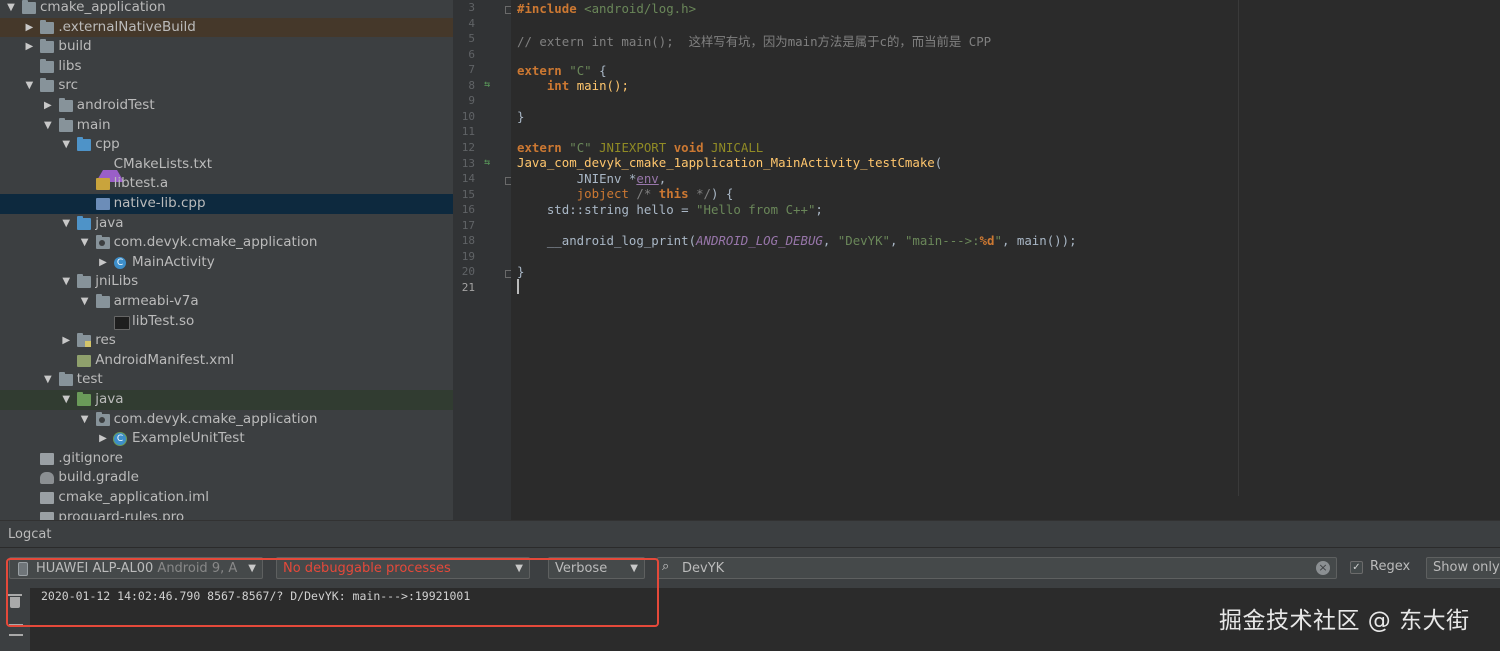 This screenshot has width=1500, height=651. I want to click on tree-item: ▼ armeabi-v7a, so click(226, 302).